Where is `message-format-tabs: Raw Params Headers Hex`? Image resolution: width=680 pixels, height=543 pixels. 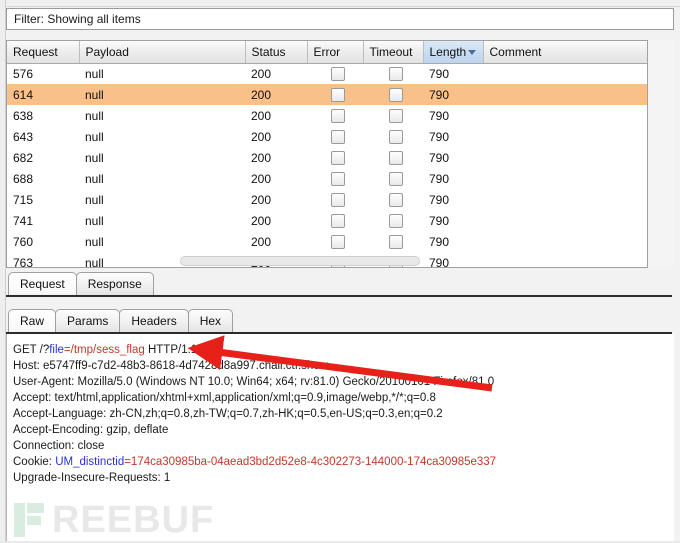
message-format-tabs: Raw Params Headers Hex is located at coordinates (121, 321).